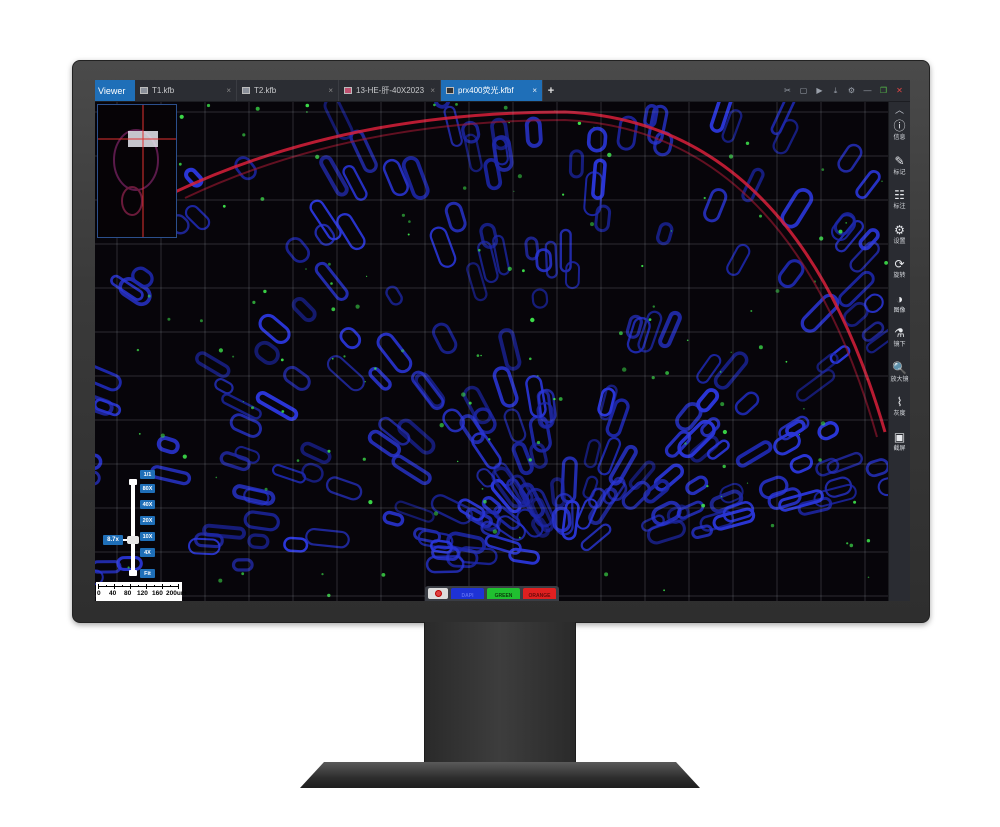 Image resolution: width=1000 pixels, height=827 pixels. Describe the element at coordinates (147, 573) in the screenshot. I see `zoom-preset-fit: Fit` at that location.